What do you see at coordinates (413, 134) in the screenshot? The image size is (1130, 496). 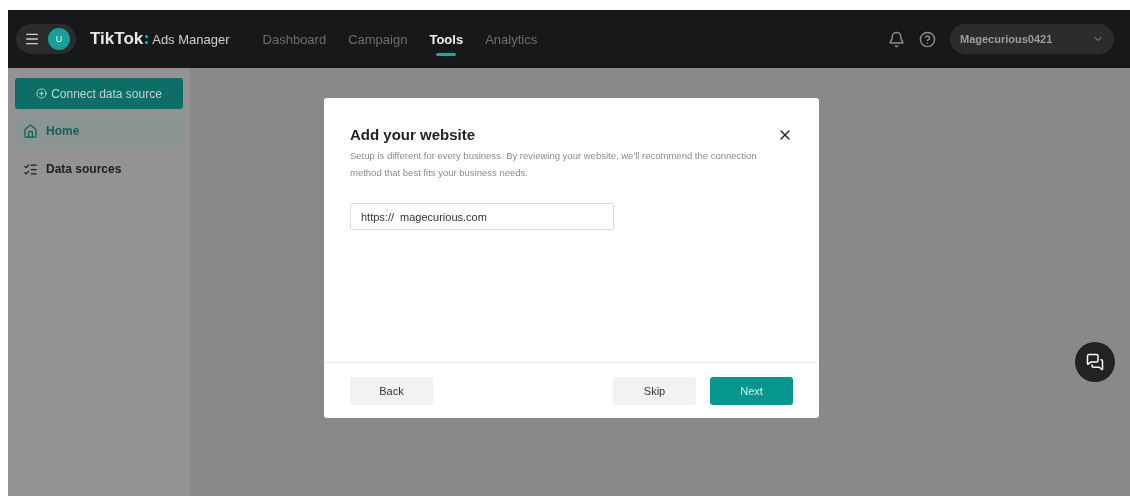 I see `modal-title: Add your website` at bounding box center [413, 134].